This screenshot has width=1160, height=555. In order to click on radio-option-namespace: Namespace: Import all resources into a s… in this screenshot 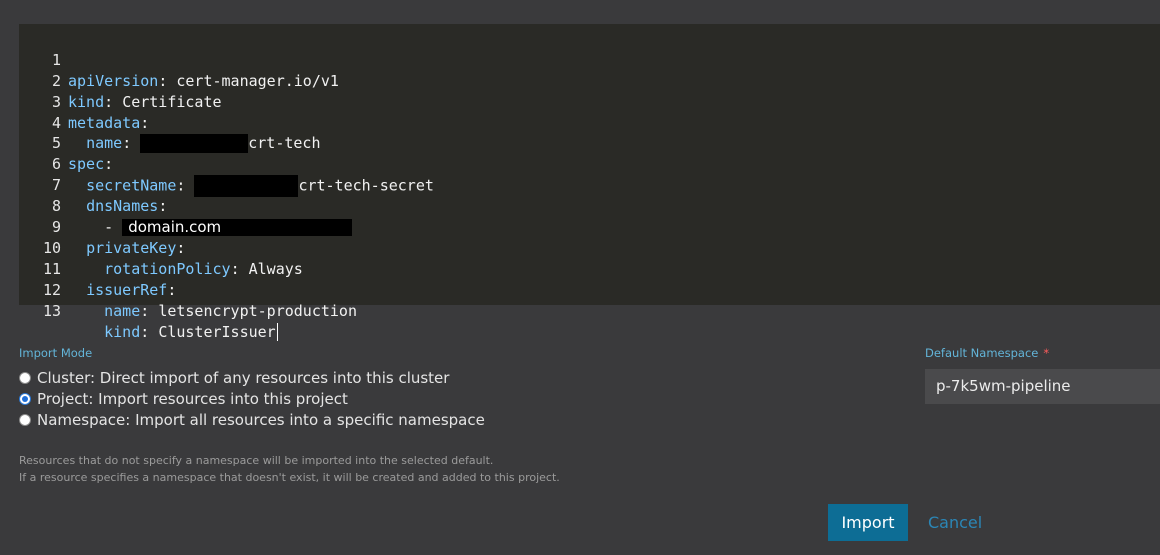, I will do `click(252, 420)`.